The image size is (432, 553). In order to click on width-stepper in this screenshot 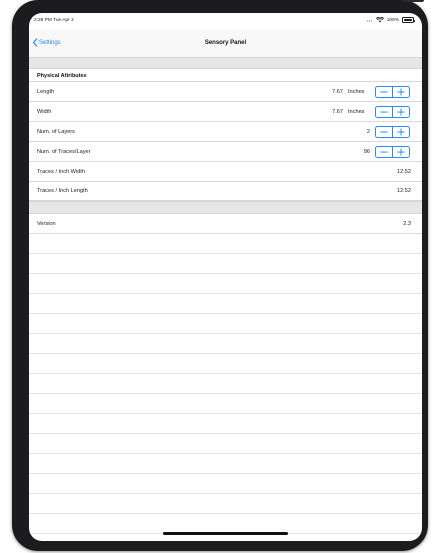, I will do `click(392, 112)`.